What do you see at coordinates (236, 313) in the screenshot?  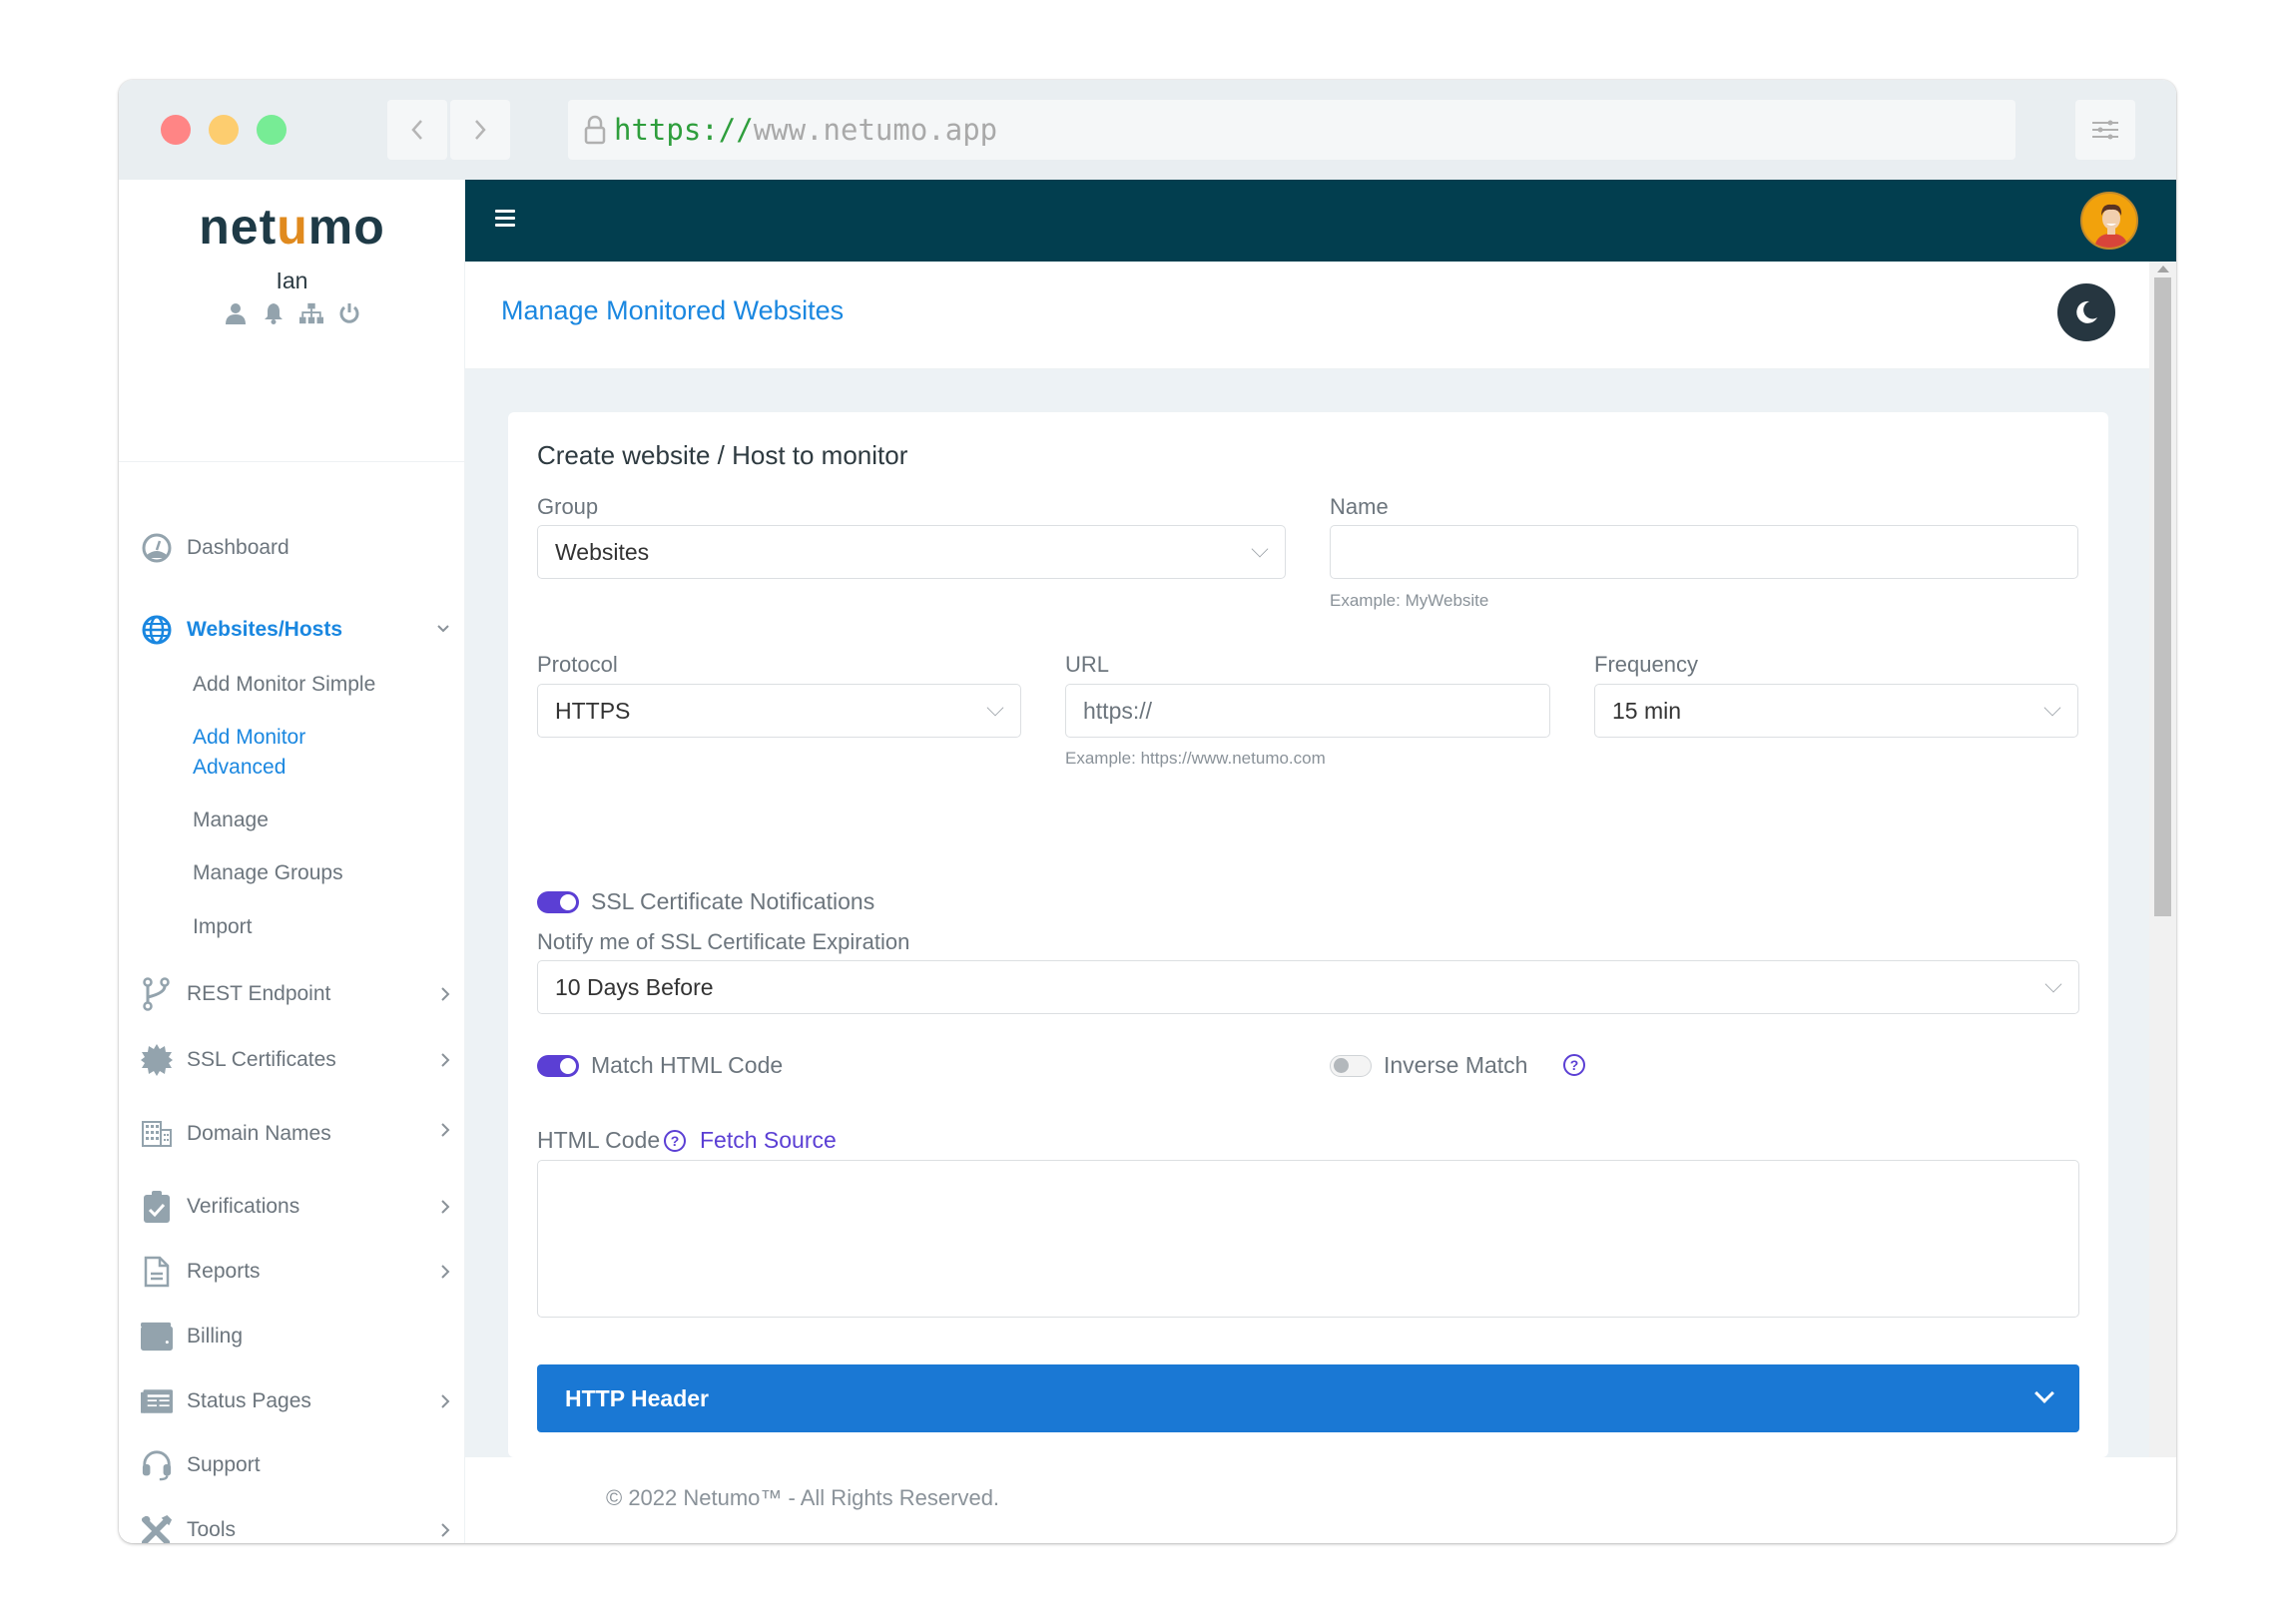 I see `user-icon` at bounding box center [236, 313].